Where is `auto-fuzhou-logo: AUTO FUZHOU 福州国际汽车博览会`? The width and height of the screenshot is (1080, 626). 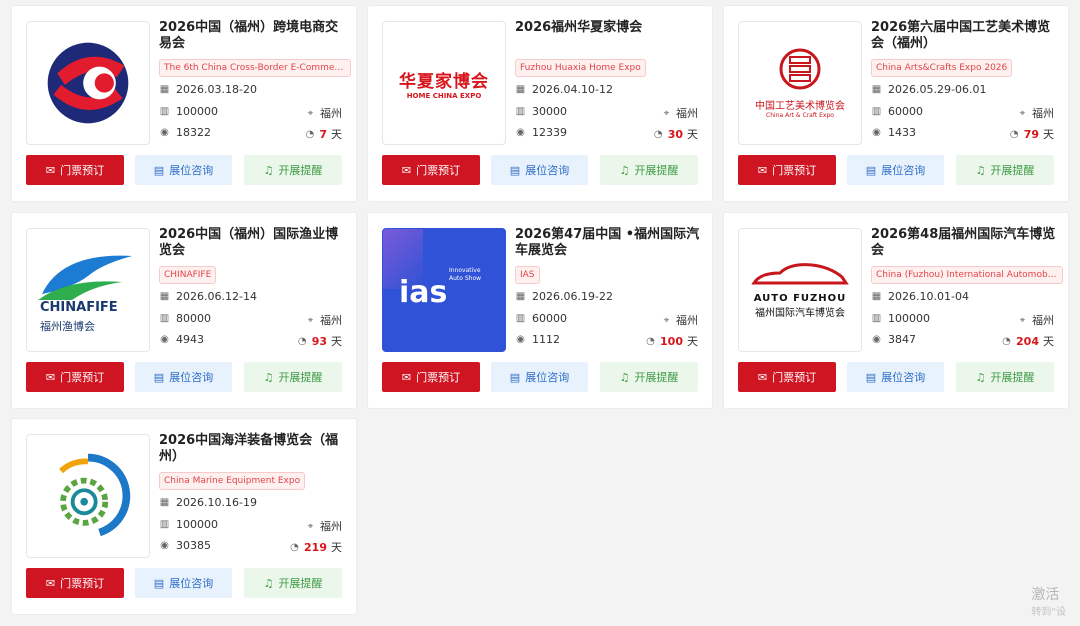
auto-fuzhou-logo: AUTO FUZHOU 福州国际汽车博览会 is located at coordinates (800, 290).